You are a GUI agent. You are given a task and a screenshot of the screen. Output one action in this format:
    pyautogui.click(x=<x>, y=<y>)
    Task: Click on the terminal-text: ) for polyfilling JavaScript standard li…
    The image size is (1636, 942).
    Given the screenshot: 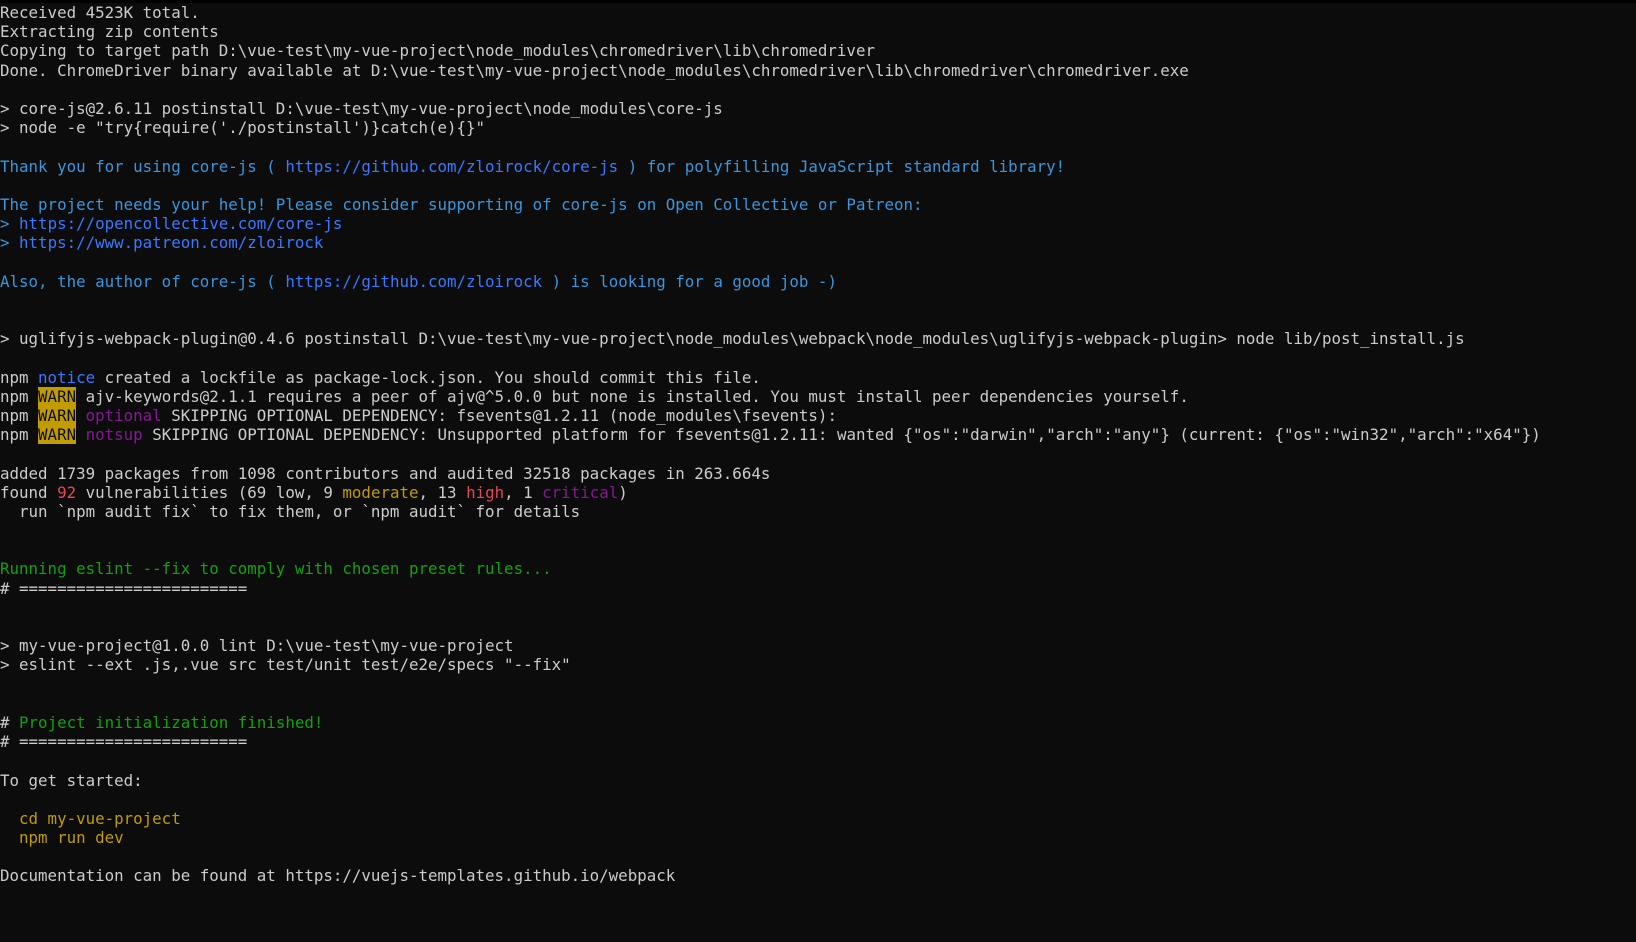 What is the action you would take?
    pyautogui.click(x=842, y=166)
    